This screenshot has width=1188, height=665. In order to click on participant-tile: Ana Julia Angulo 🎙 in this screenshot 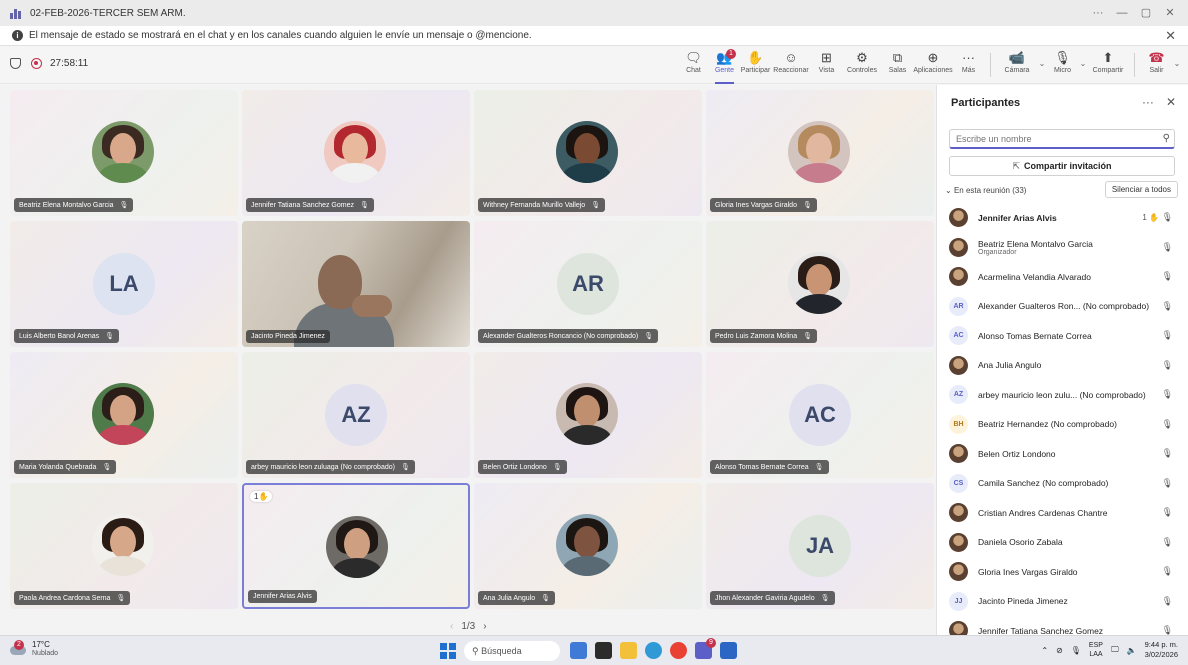, I will do `click(588, 546)`.